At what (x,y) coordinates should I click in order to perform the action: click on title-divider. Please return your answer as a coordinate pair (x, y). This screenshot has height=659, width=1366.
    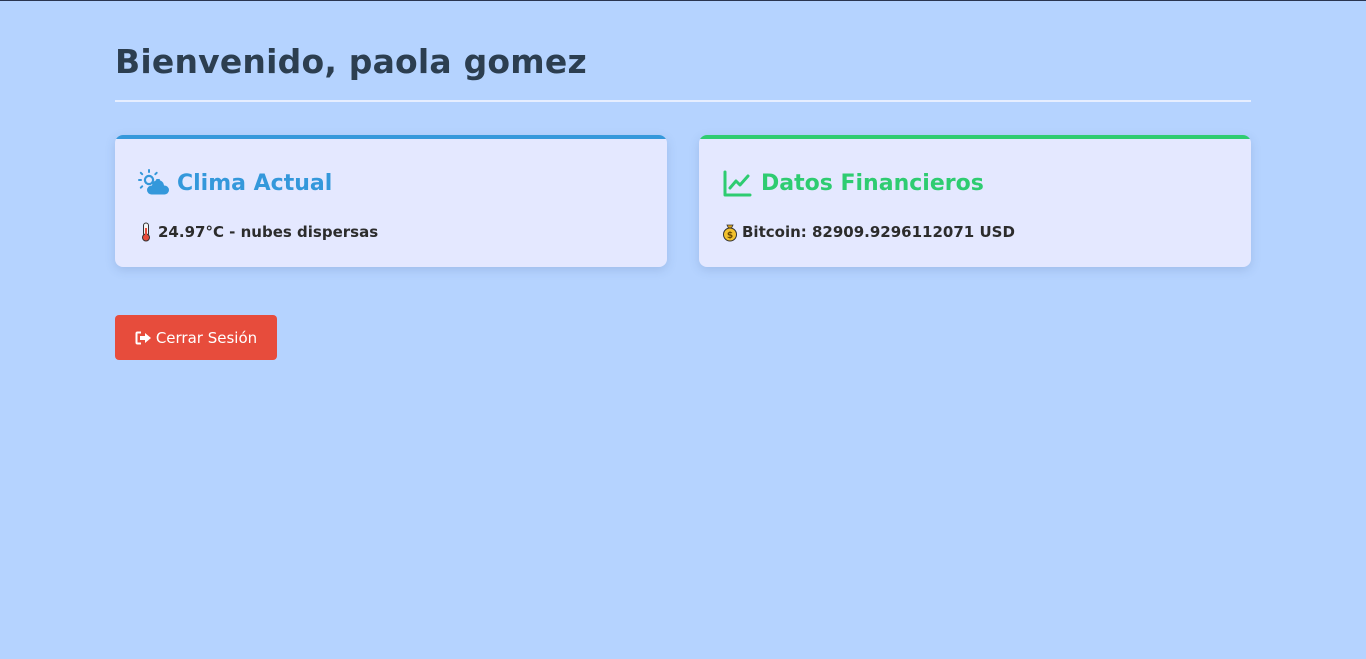
    Looking at the image, I should click on (683, 101).